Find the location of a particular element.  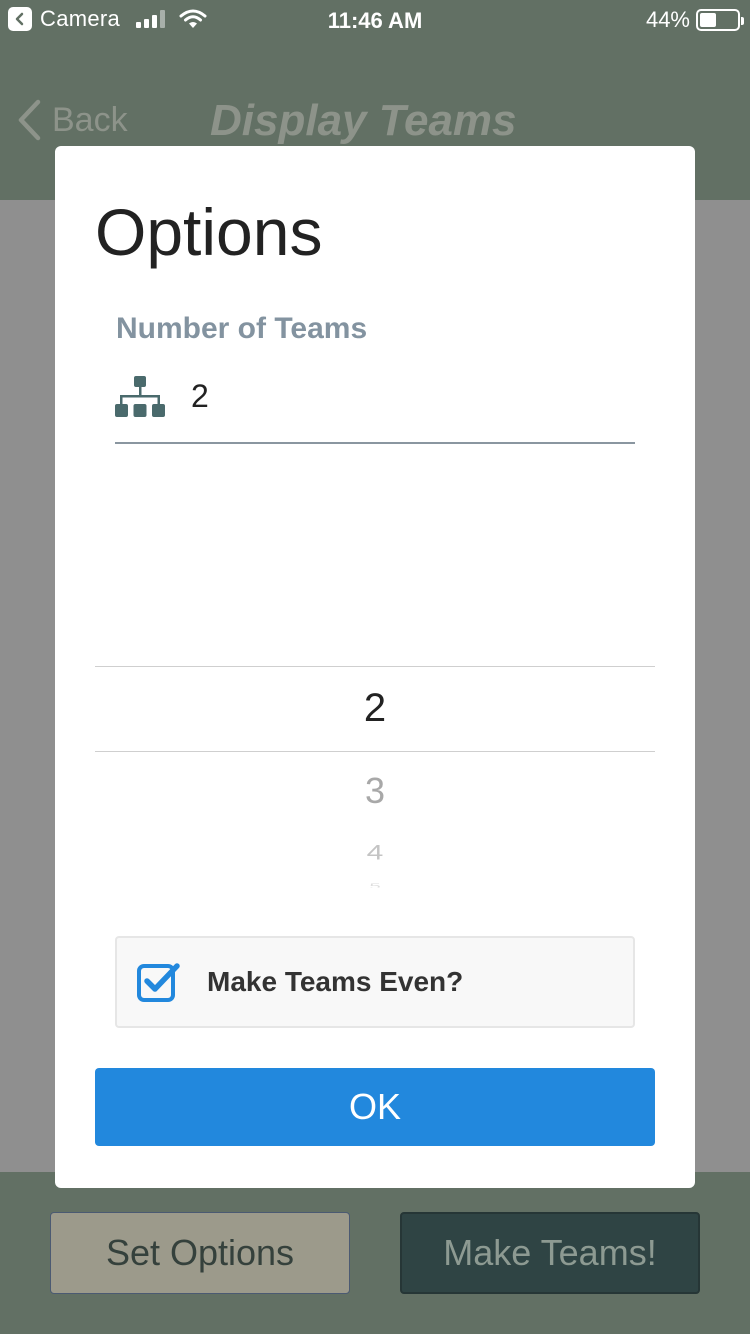

status-time: 11:46 AM is located at coordinates (375, 20).